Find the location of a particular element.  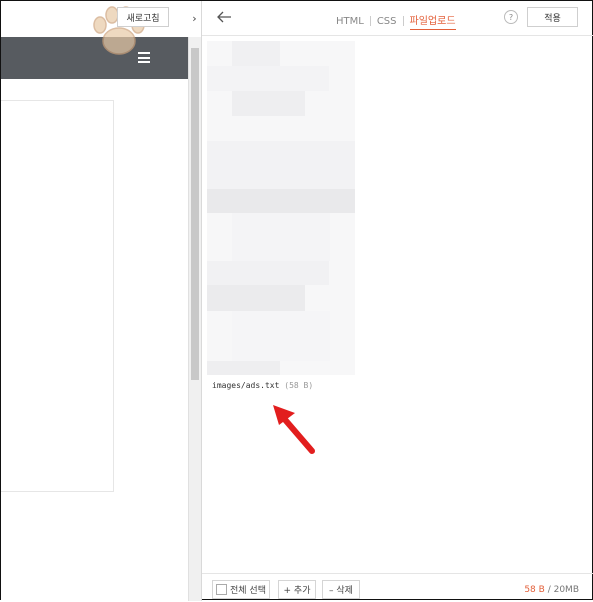

back-arrow-icon is located at coordinates (224, 17).